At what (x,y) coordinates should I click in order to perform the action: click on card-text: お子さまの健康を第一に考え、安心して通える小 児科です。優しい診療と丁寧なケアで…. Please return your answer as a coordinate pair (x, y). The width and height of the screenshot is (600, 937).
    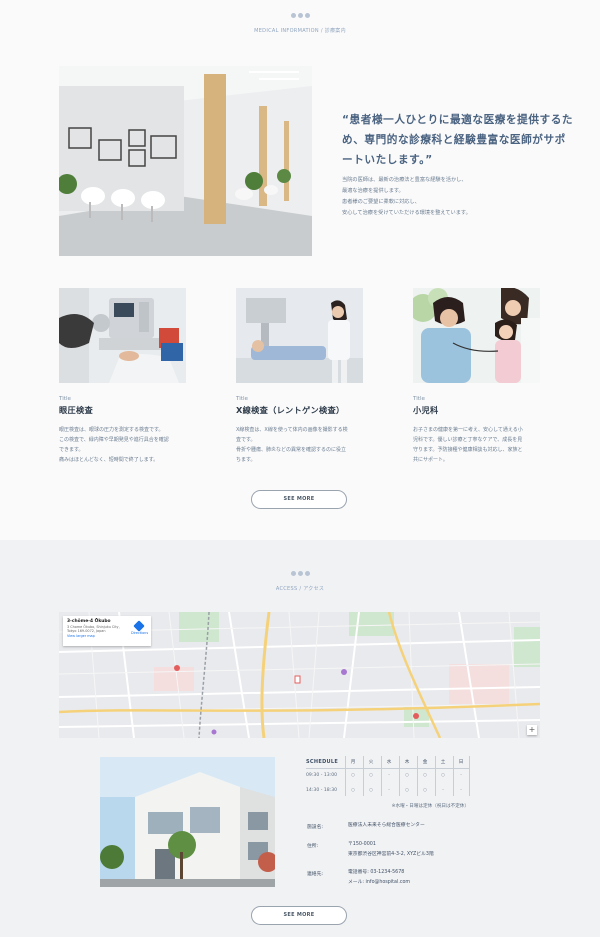
    Looking at the image, I should click on (468, 445).